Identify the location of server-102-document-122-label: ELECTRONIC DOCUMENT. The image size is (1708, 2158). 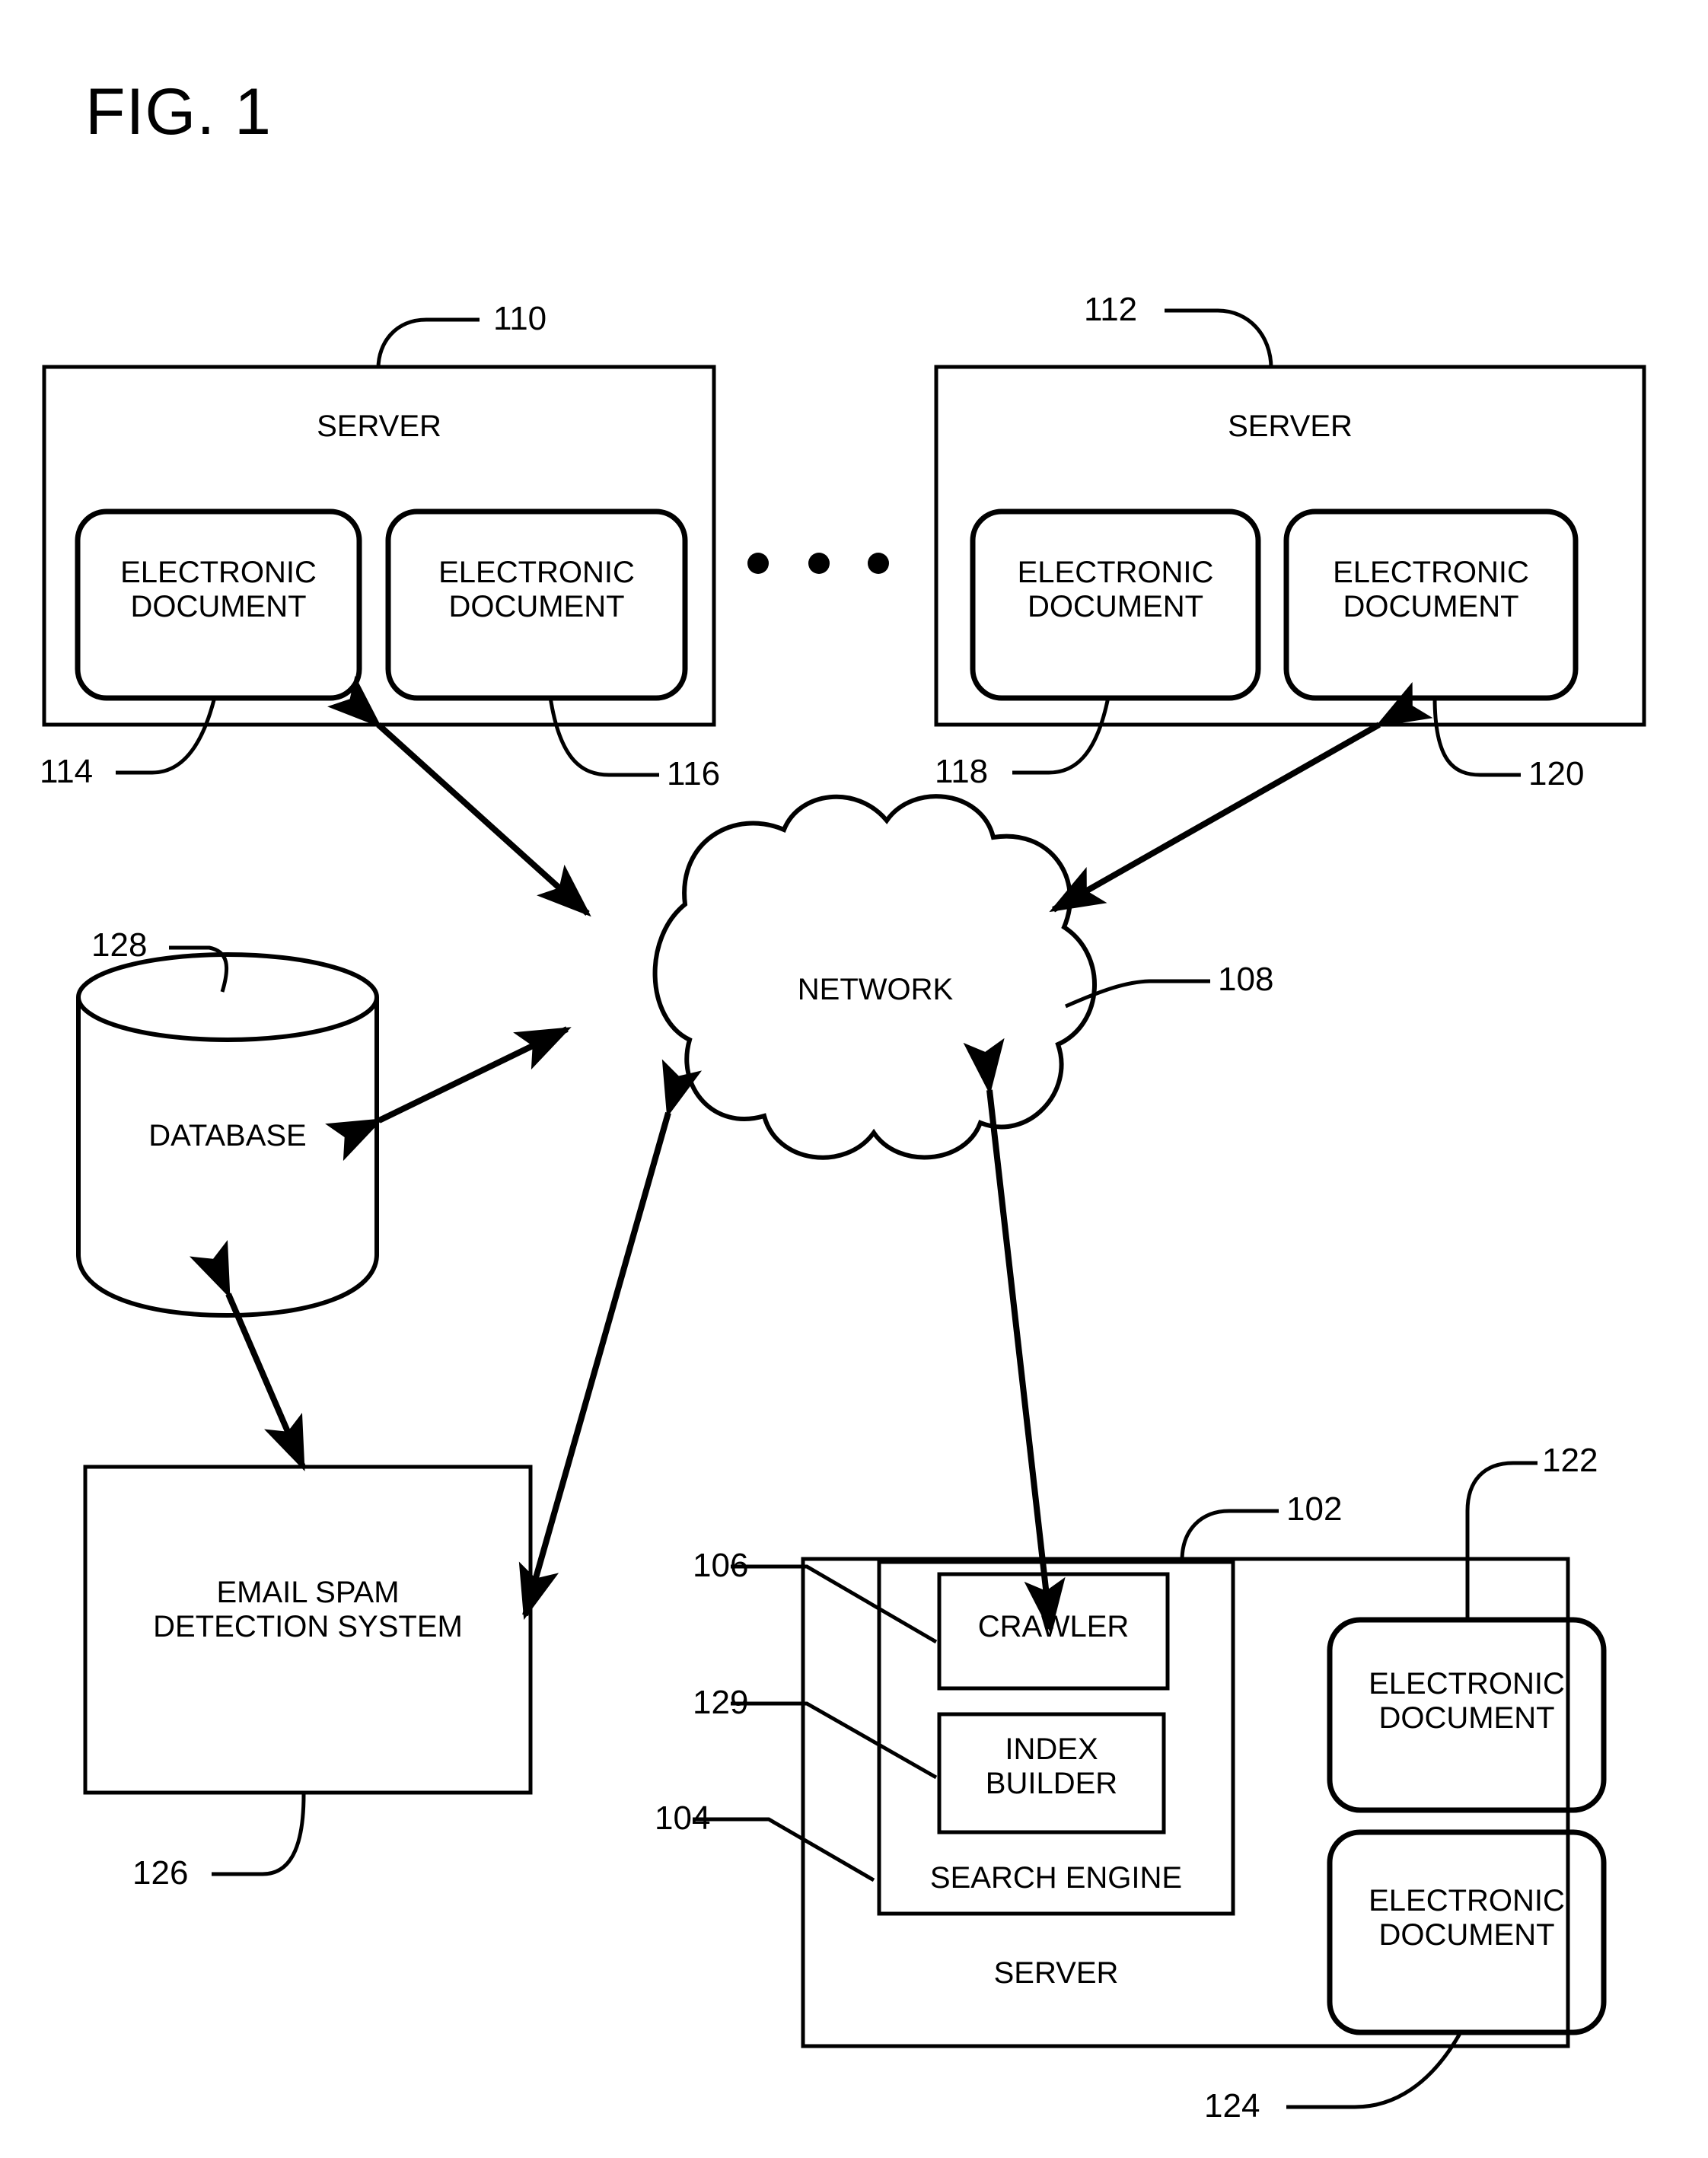
(1467, 1701).